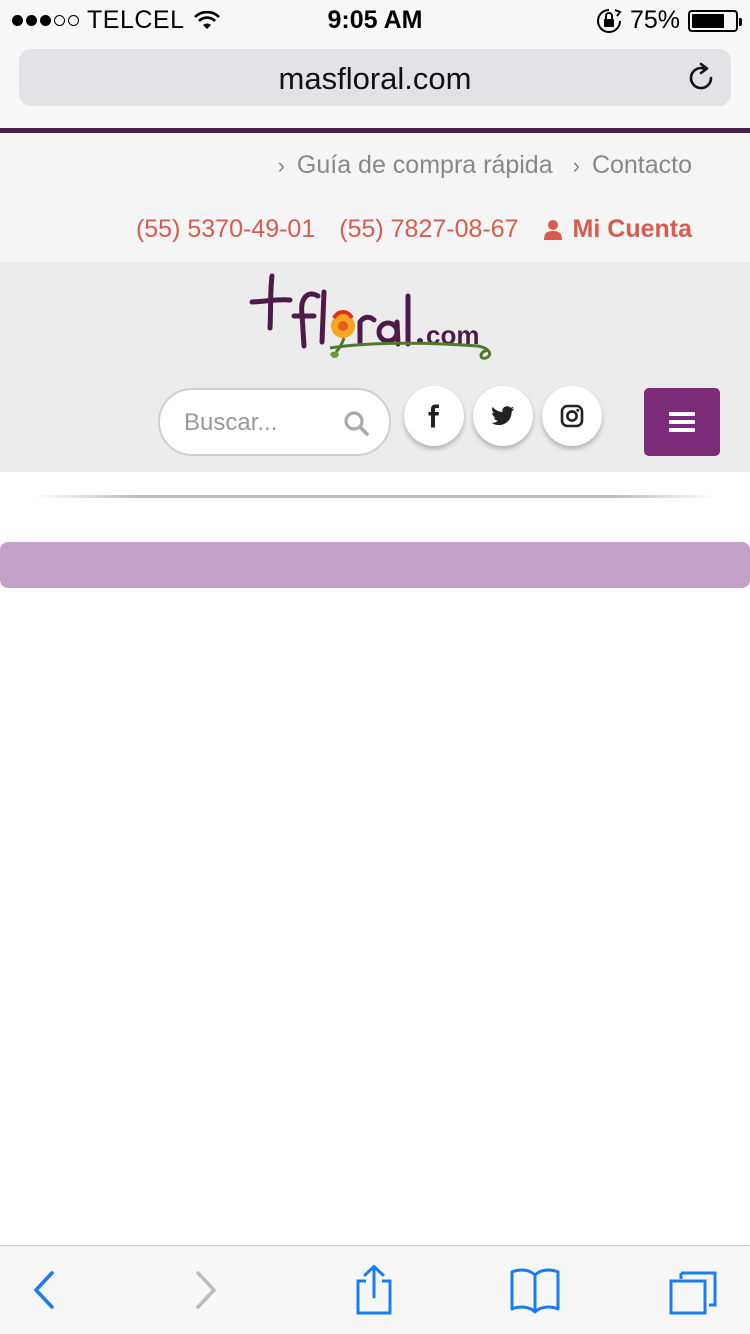 The image size is (750, 1334). I want to click on browser-address-area: masfloral.com, so click(375, 84).